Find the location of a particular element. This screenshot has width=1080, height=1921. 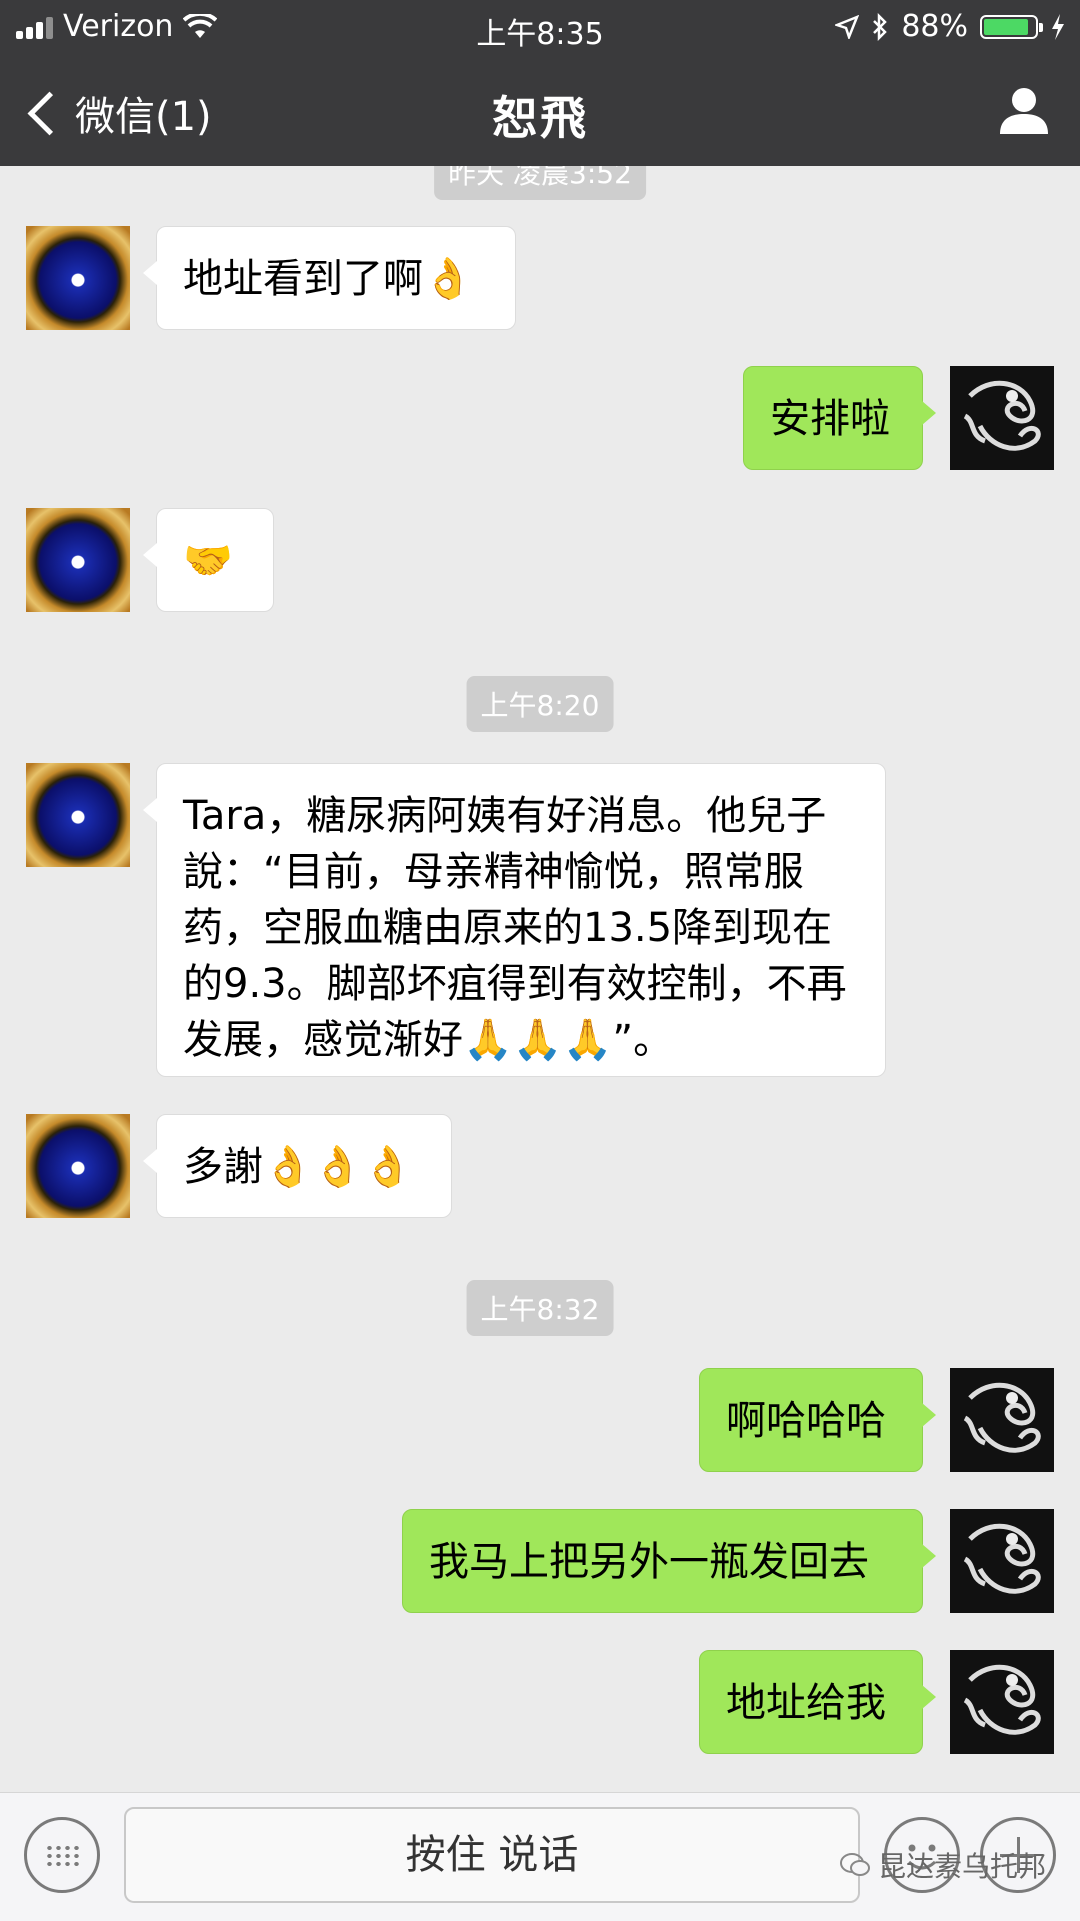

nav-bar: 微信(1) 恕飛 is located at coordinates (540, 111).